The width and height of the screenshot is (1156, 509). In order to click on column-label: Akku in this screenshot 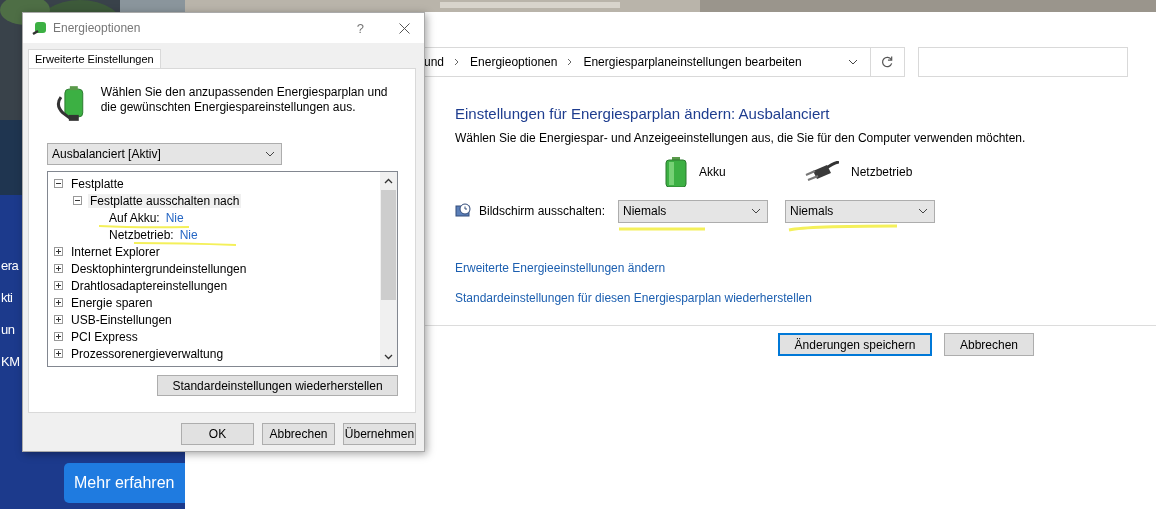, I will do `click(712, 172)`.